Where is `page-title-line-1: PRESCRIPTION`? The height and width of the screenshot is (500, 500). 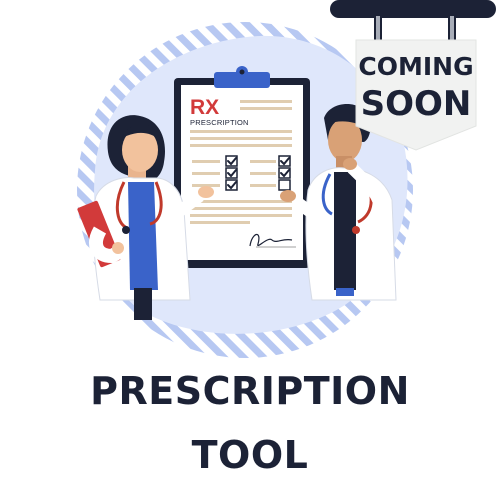
page-title-line-1: PRESCRIPTION is located at coordinates (250, 391).